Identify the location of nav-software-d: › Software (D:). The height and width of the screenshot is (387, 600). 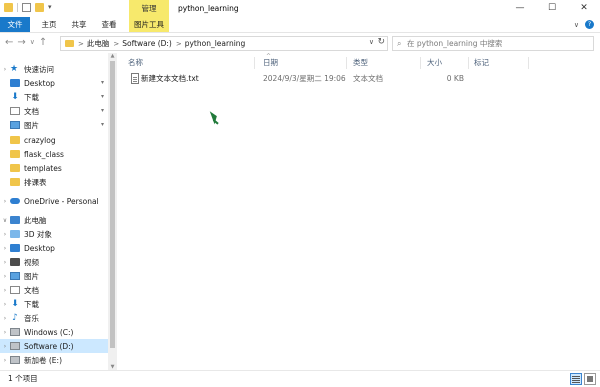
(54, 346).